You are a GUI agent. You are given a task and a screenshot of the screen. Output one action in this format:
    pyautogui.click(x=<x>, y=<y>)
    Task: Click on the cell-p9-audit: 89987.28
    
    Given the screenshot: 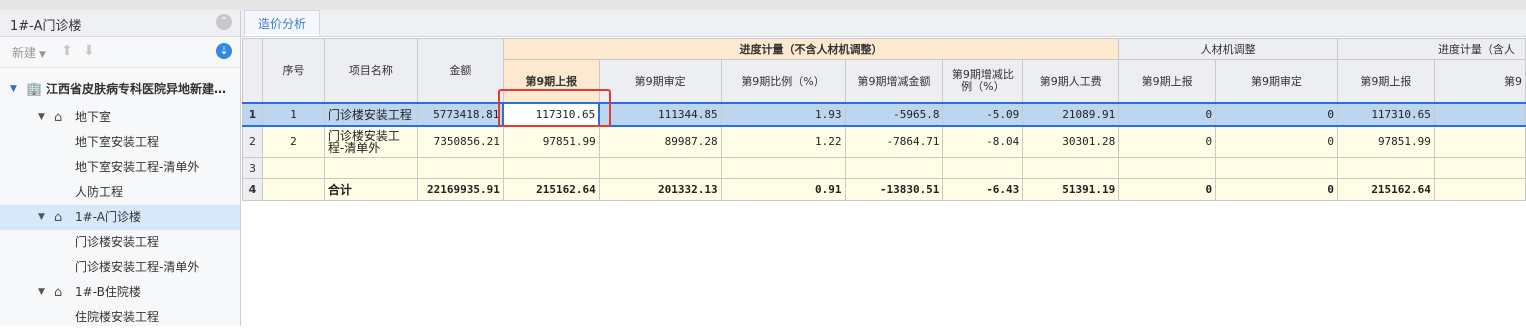 What is the action you would take?
    pyautogui.click(x=660, y=141)
    